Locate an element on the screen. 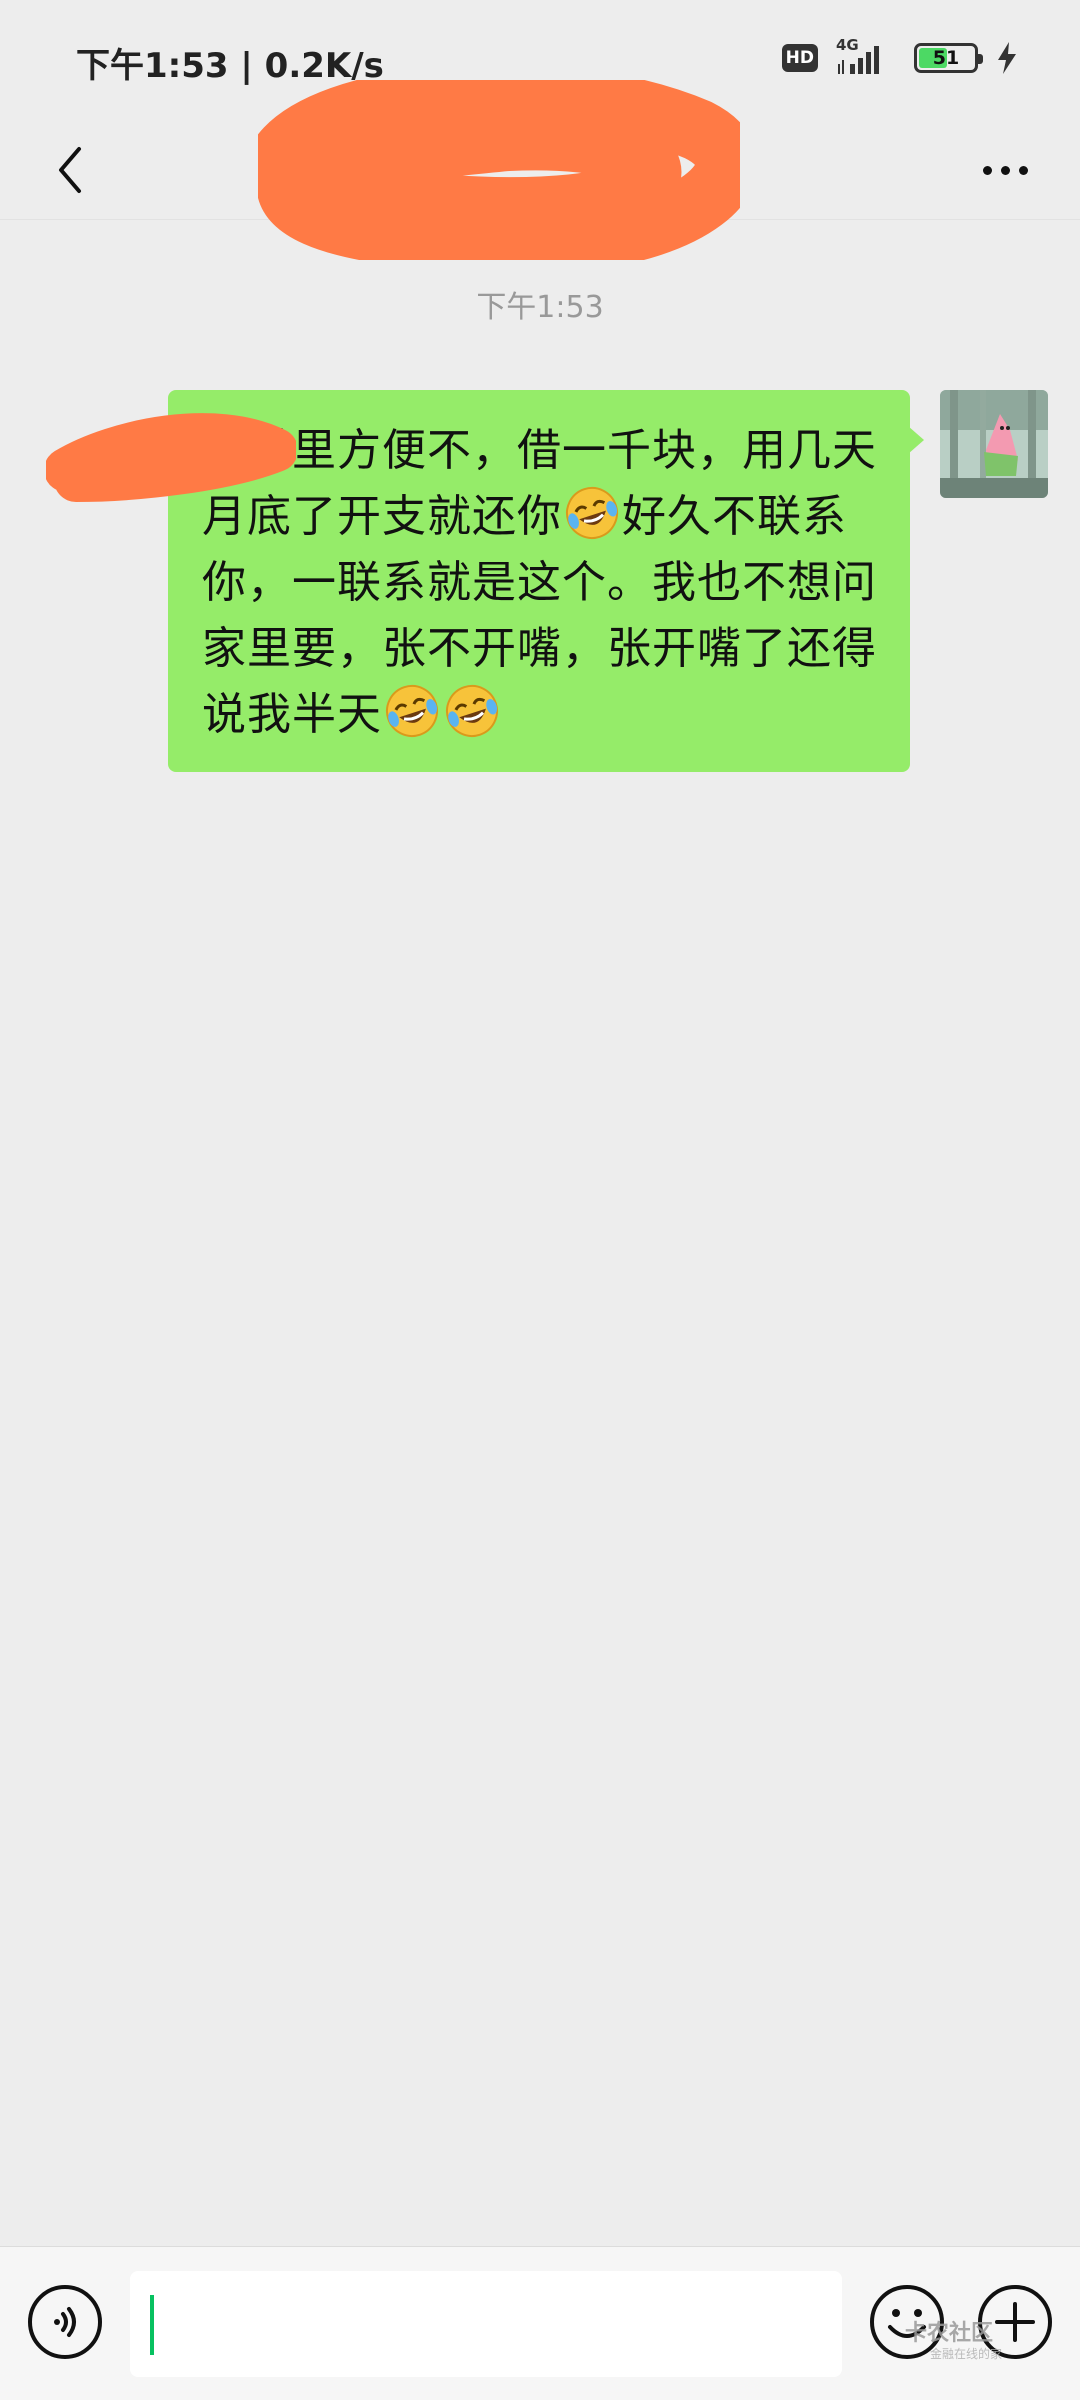 The height and width of the screenshot is (2400, 1080). hd-badge: HD is located at coordinates (799, 58).